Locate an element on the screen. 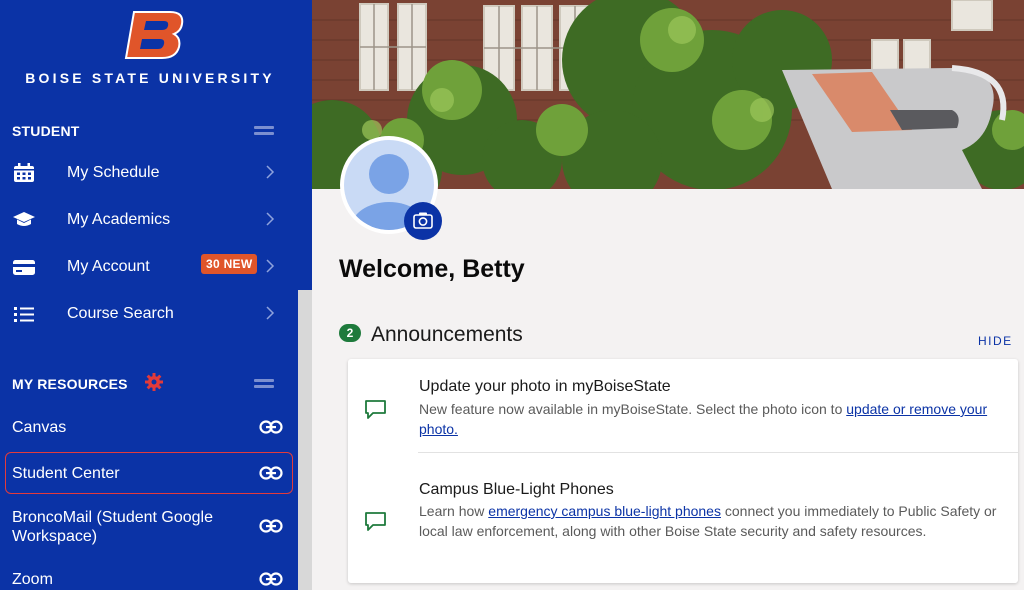 The image size is (1024, 590). resource-item-broncomail: BroncoMail (Student Google Workspace) is located at coordinates (149, 528).